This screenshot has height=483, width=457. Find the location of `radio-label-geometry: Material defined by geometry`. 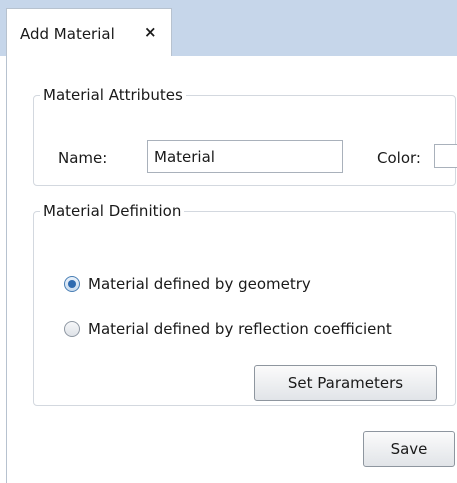

radio-label-geometry: Material defined by geometry is located at coordinates (199, 284).